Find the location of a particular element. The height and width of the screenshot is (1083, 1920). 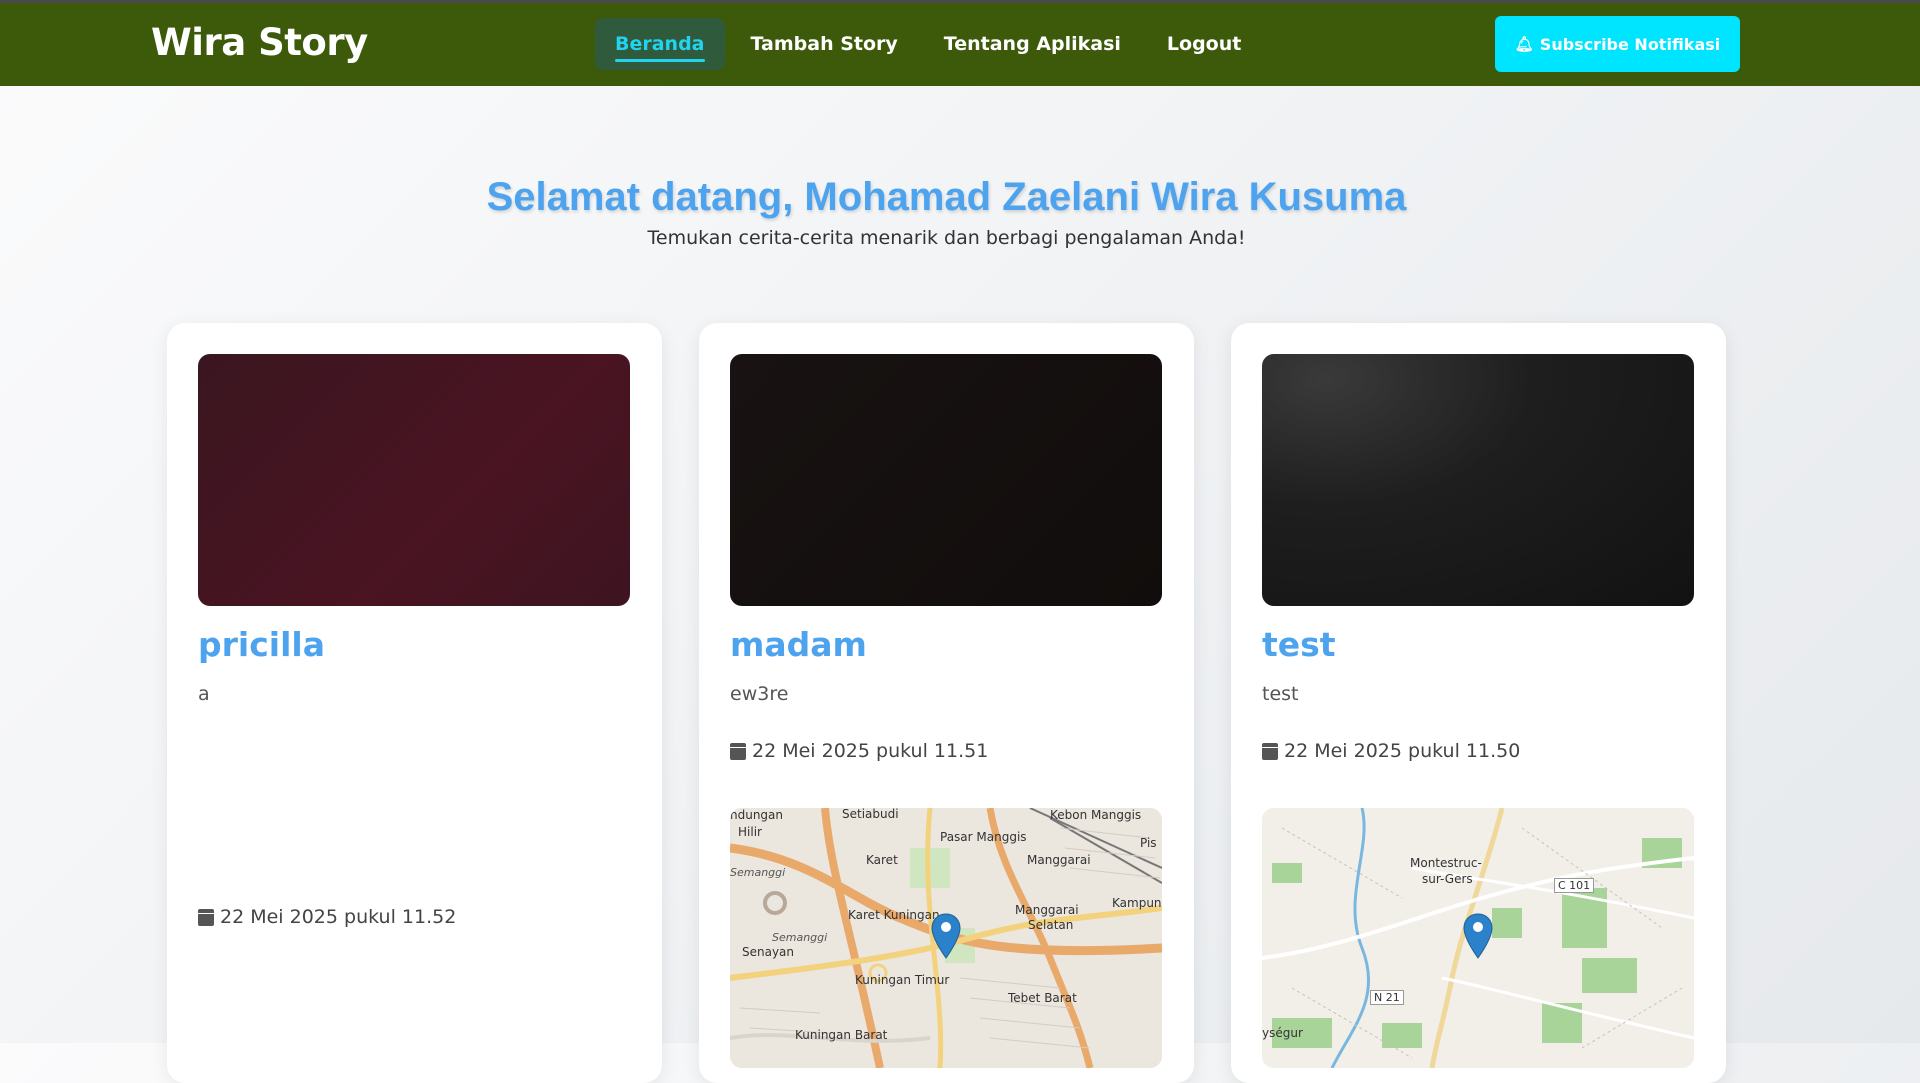

story-date-row: 22 Mei 2025 pukul 11.50 is located at coordinates (1391, 751).